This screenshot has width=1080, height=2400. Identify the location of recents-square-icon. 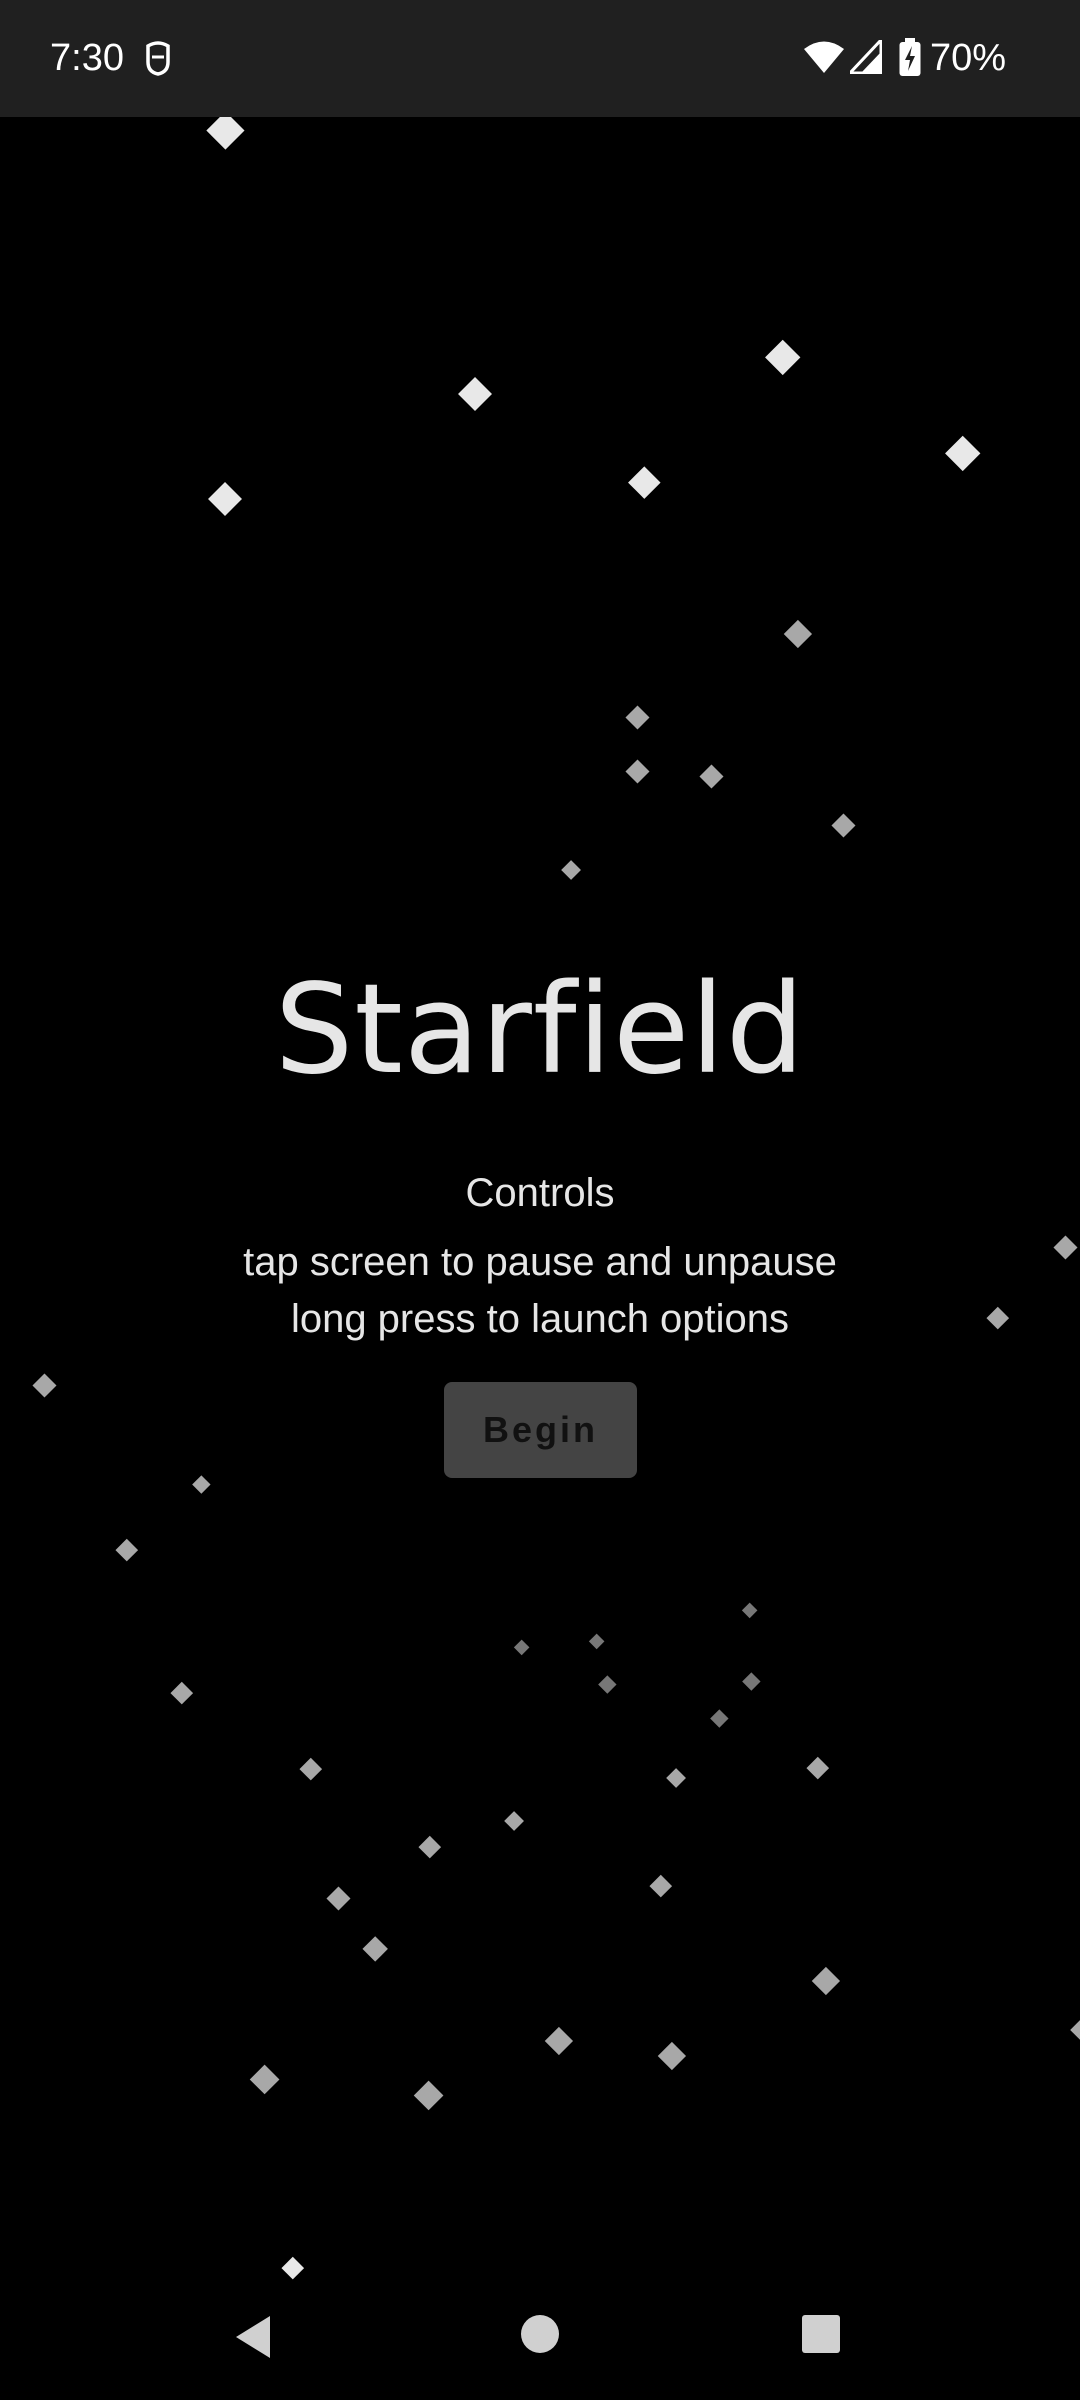
(821, 2334).